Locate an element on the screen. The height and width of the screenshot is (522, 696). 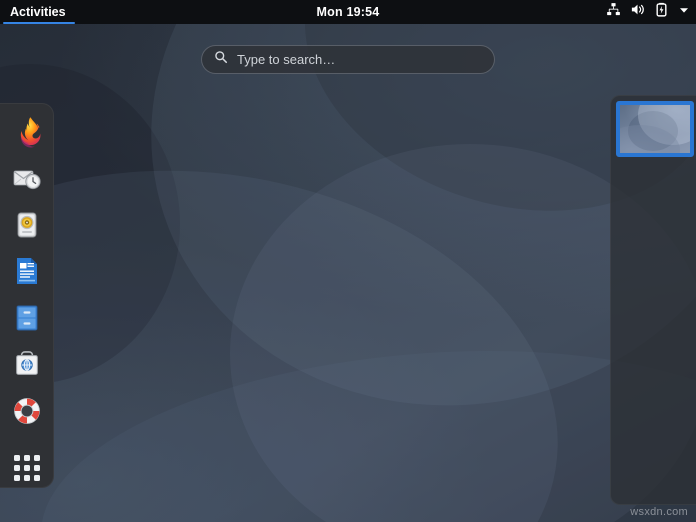
dash-dock is located at coordinates (27, 295).